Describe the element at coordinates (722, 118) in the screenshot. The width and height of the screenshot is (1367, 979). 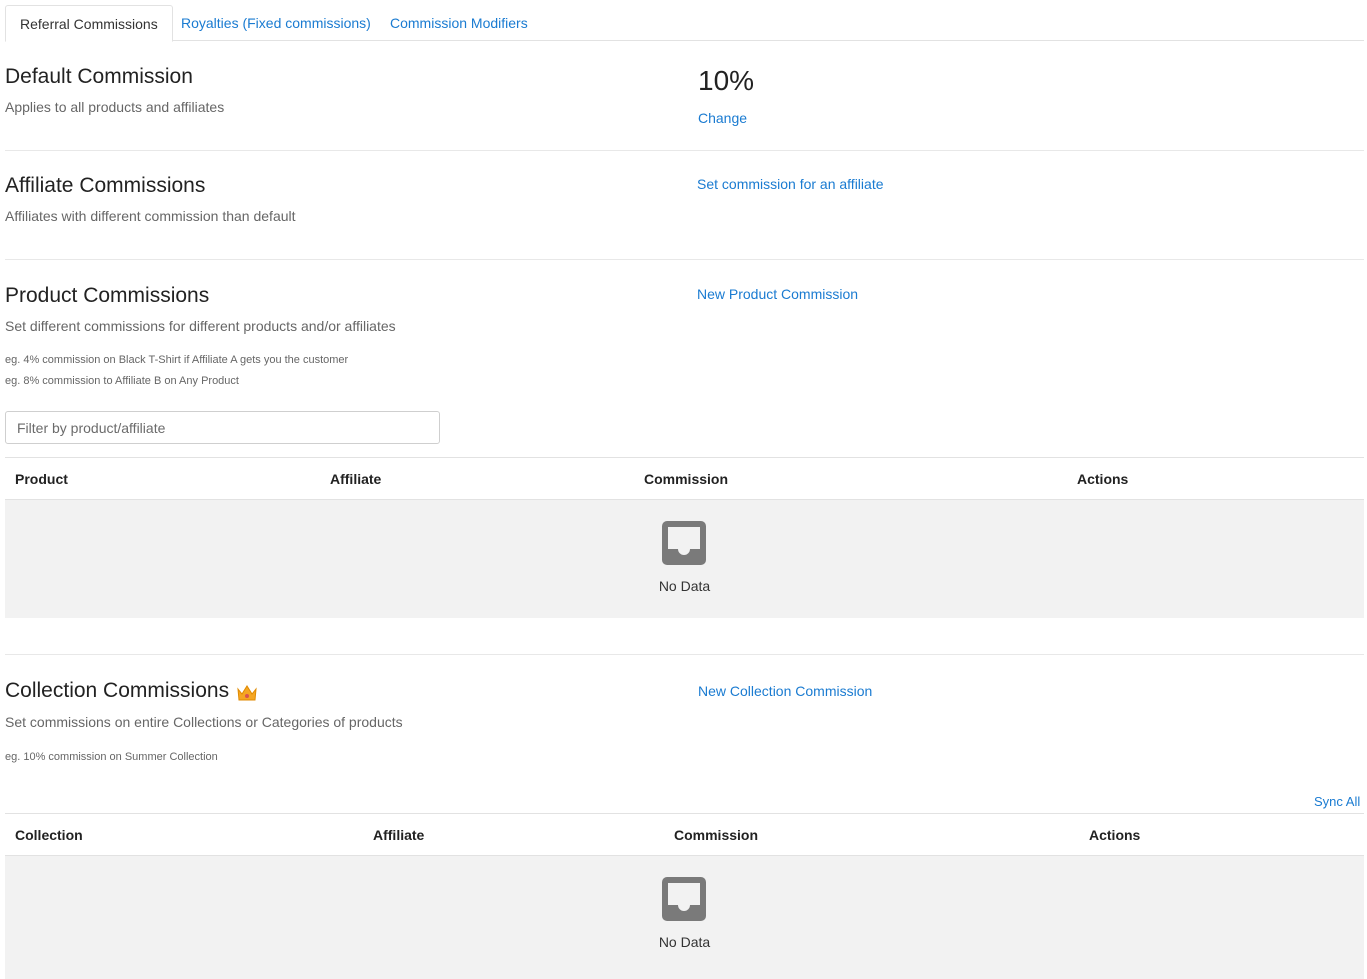
I see `change-commission-link: Change` at that location.